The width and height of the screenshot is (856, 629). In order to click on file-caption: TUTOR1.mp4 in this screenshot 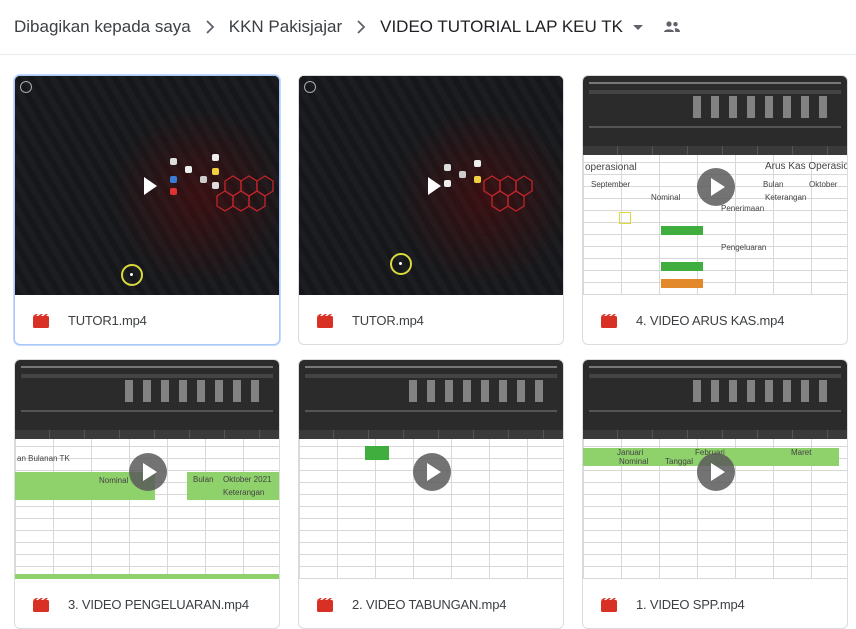, I will do `click(147, 319)`.